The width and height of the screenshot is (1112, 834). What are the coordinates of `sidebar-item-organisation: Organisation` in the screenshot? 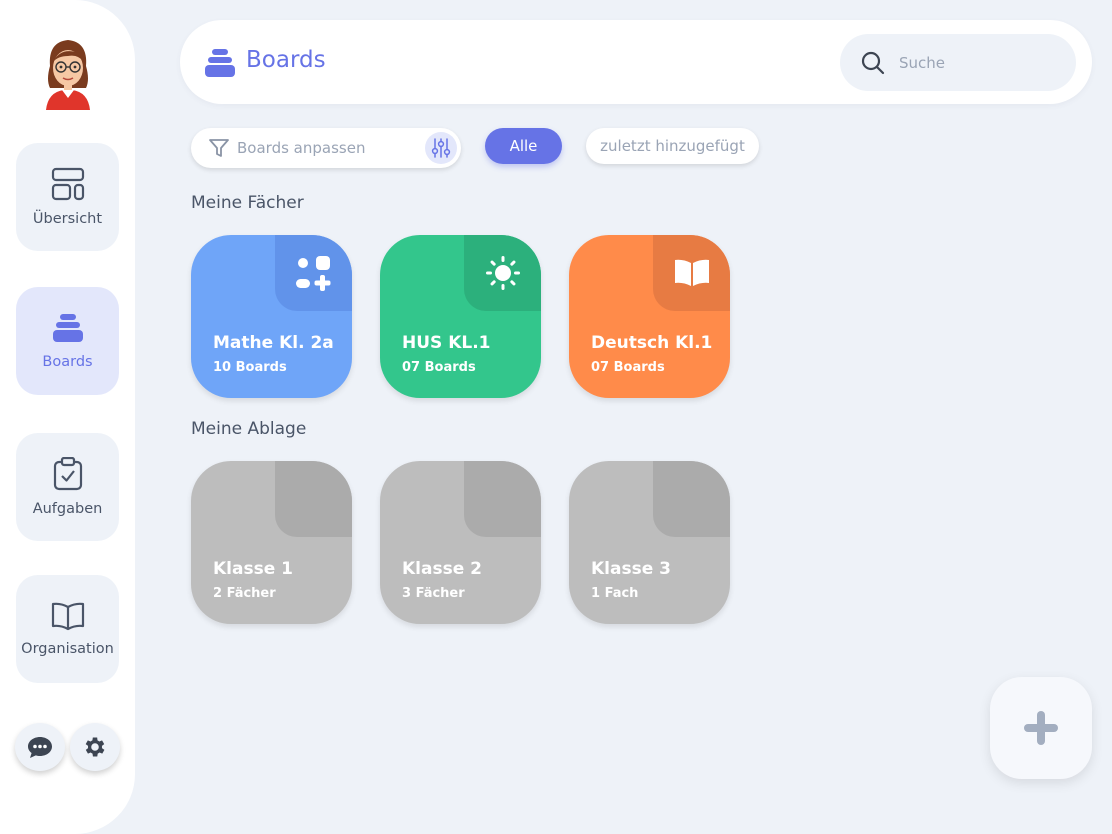 It's located at (67, 629).